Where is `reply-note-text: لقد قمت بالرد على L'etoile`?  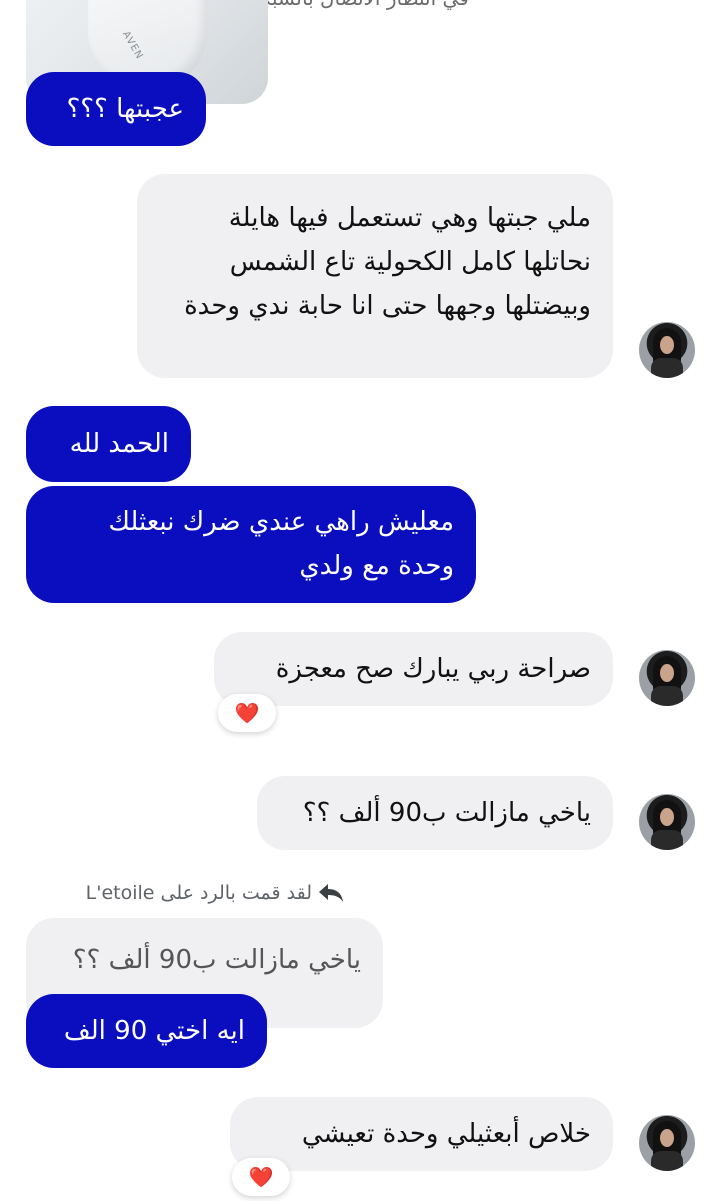
reply-note-text: لقد قمت بالرد على L'etoile is located at coordinates (198, 893).